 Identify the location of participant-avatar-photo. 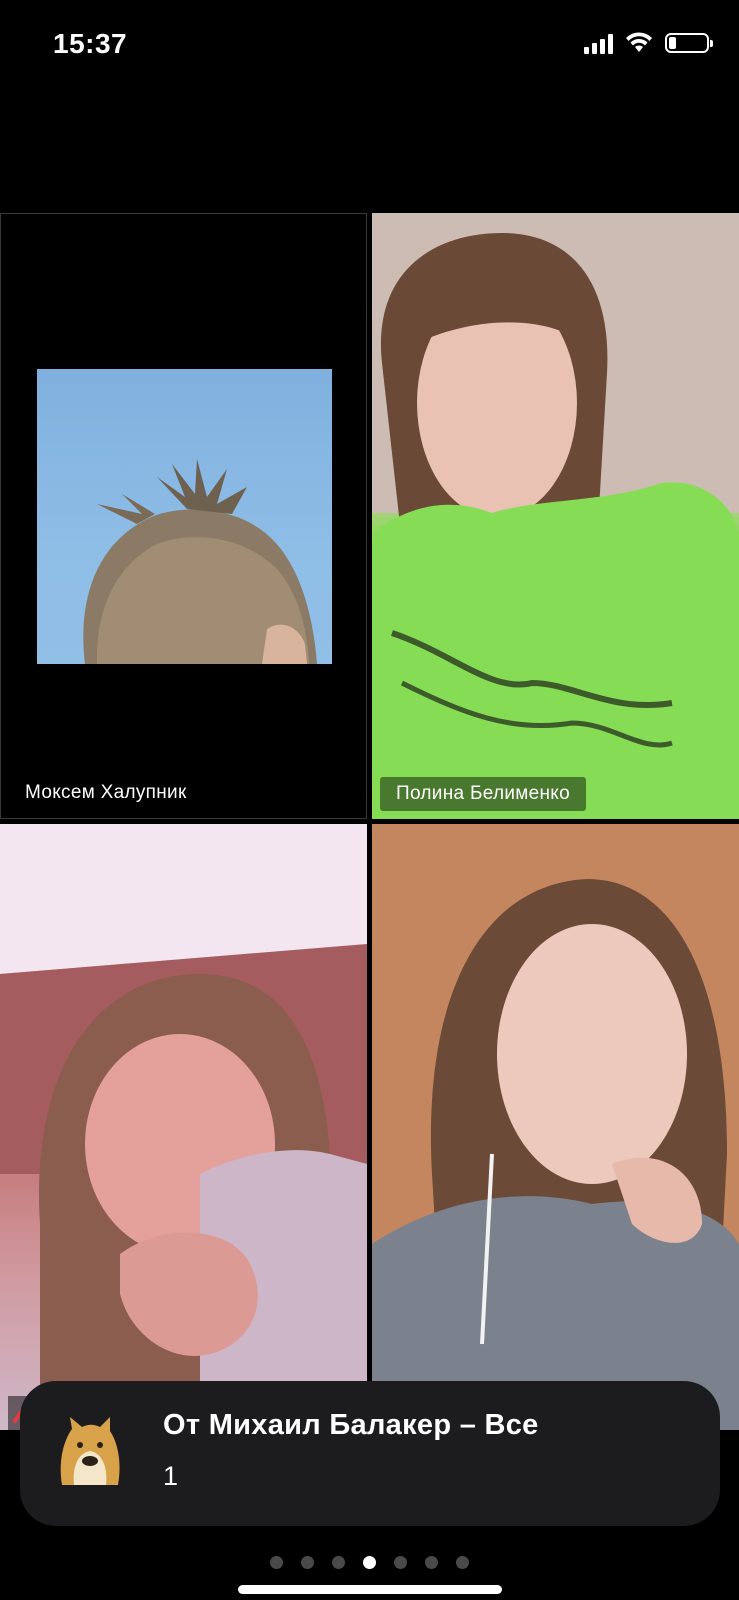
(184, 516).